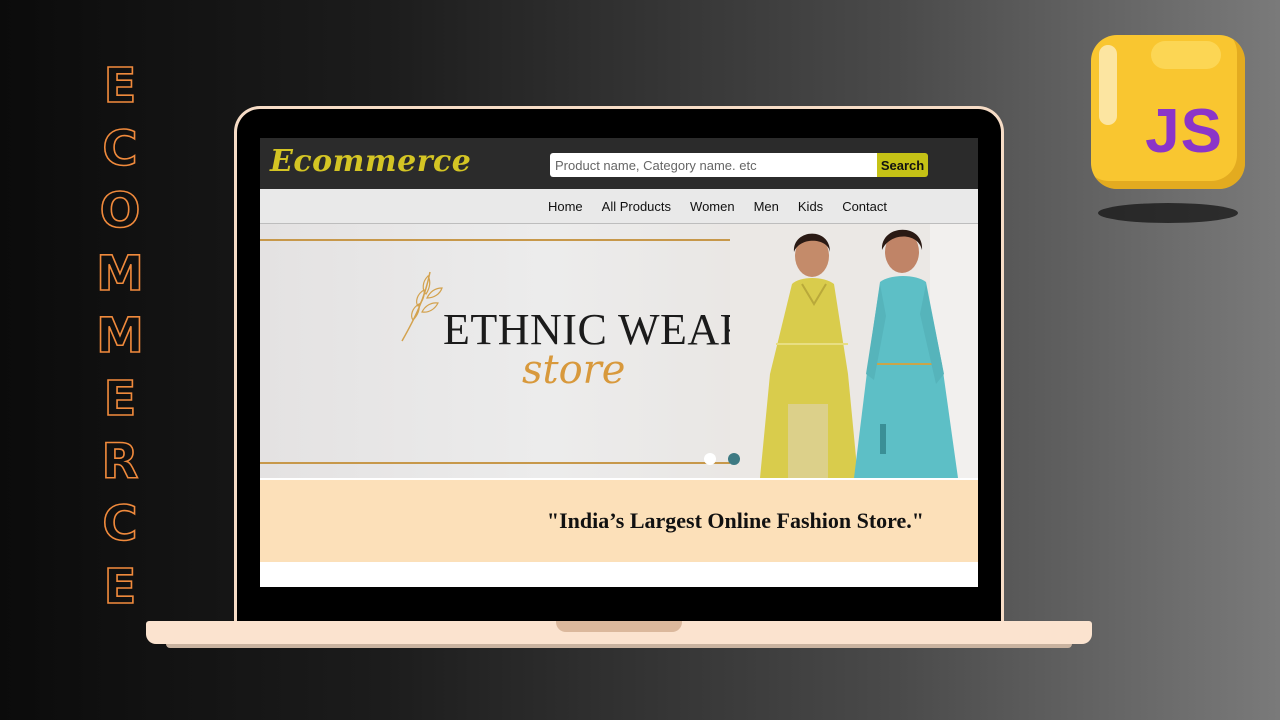  I want to click on title-letter: O, so click(120, 211).